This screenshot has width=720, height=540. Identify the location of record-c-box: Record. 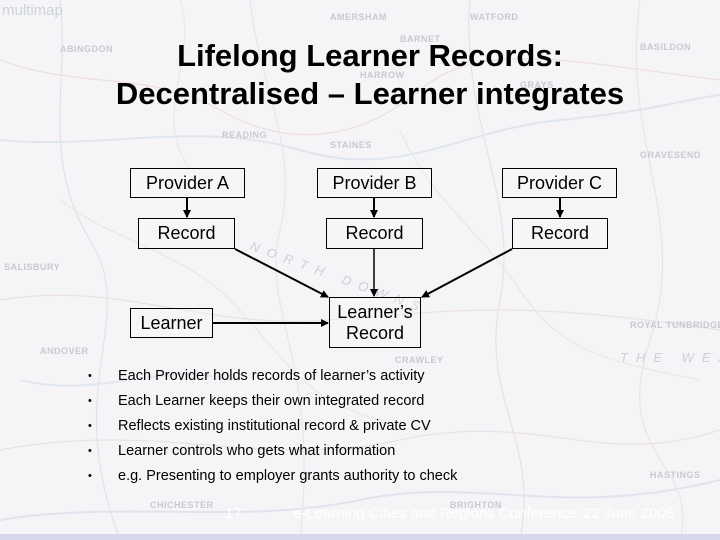
(560, 233).